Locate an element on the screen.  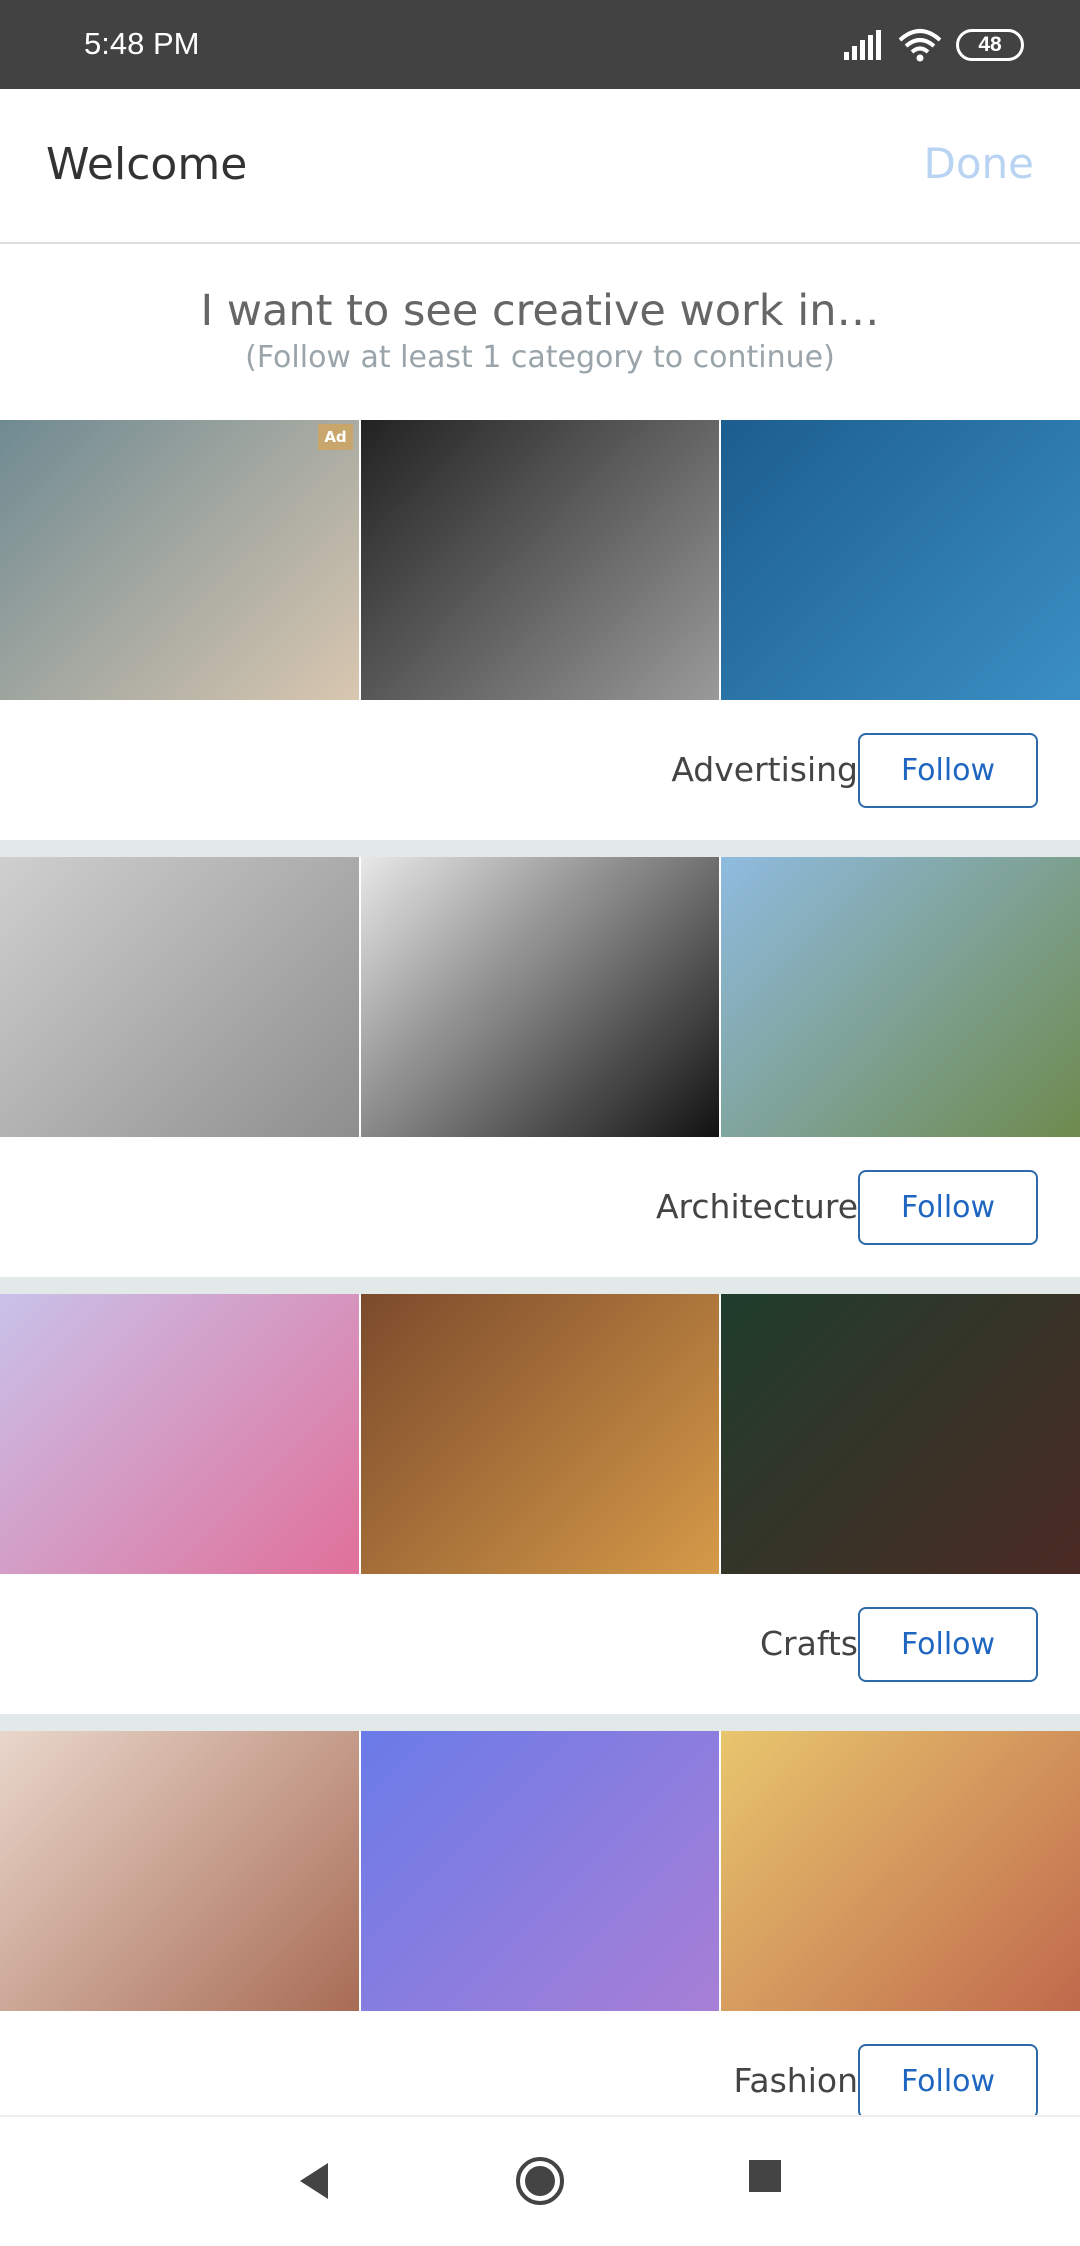
category-name: Advertising is located at coordinates (764, 769).